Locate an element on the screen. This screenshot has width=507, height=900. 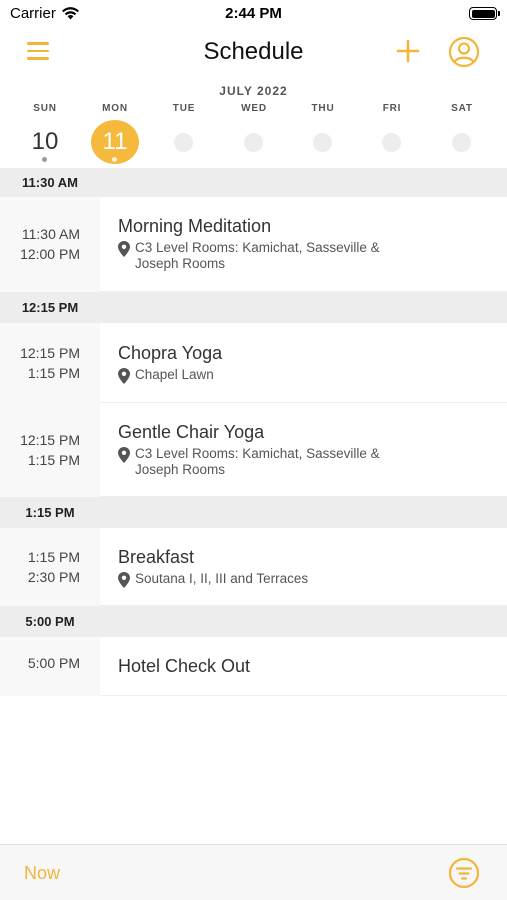
section-time-label: 1:15 PM is located at coordinates (50, 512).